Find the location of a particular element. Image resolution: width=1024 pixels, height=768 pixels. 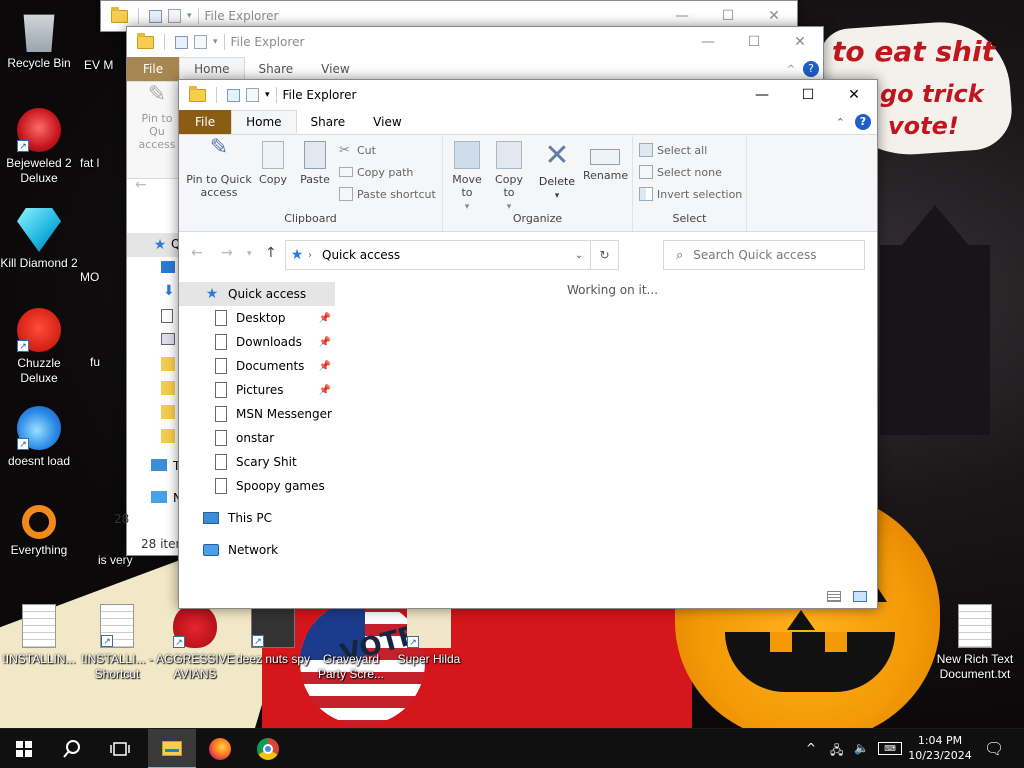

desktop-icon-doesnt-load: ↗ doesnt load is located at coordinates (39, 437).